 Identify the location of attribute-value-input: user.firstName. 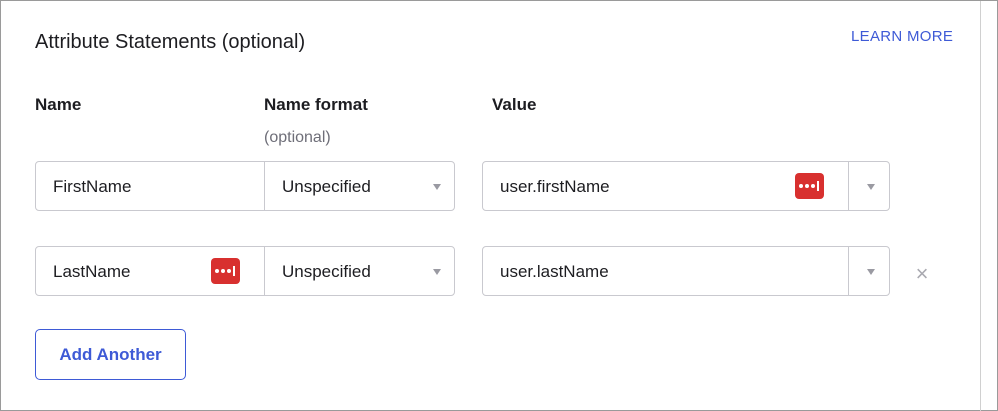
(686, 186).